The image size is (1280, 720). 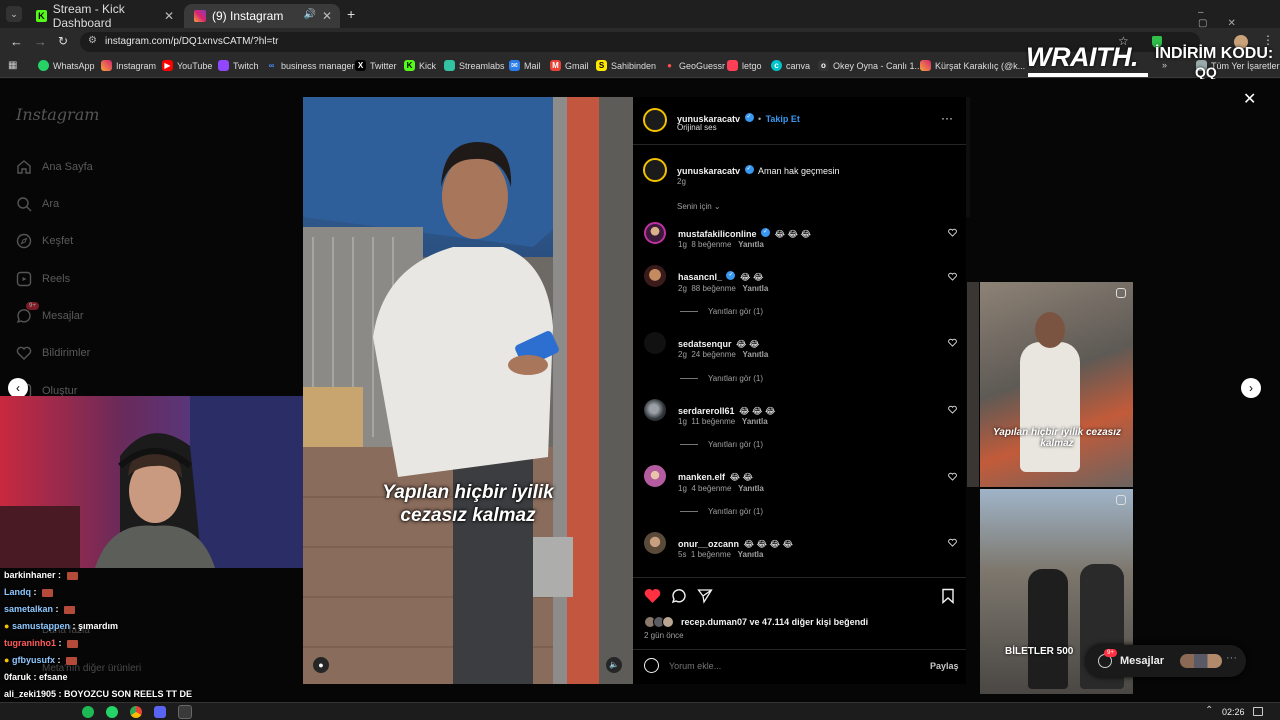 What do you see at coordinates (112, 712) in the screenshot?
I see `app-icon-whatsapp` at bounding box center [112, 712].